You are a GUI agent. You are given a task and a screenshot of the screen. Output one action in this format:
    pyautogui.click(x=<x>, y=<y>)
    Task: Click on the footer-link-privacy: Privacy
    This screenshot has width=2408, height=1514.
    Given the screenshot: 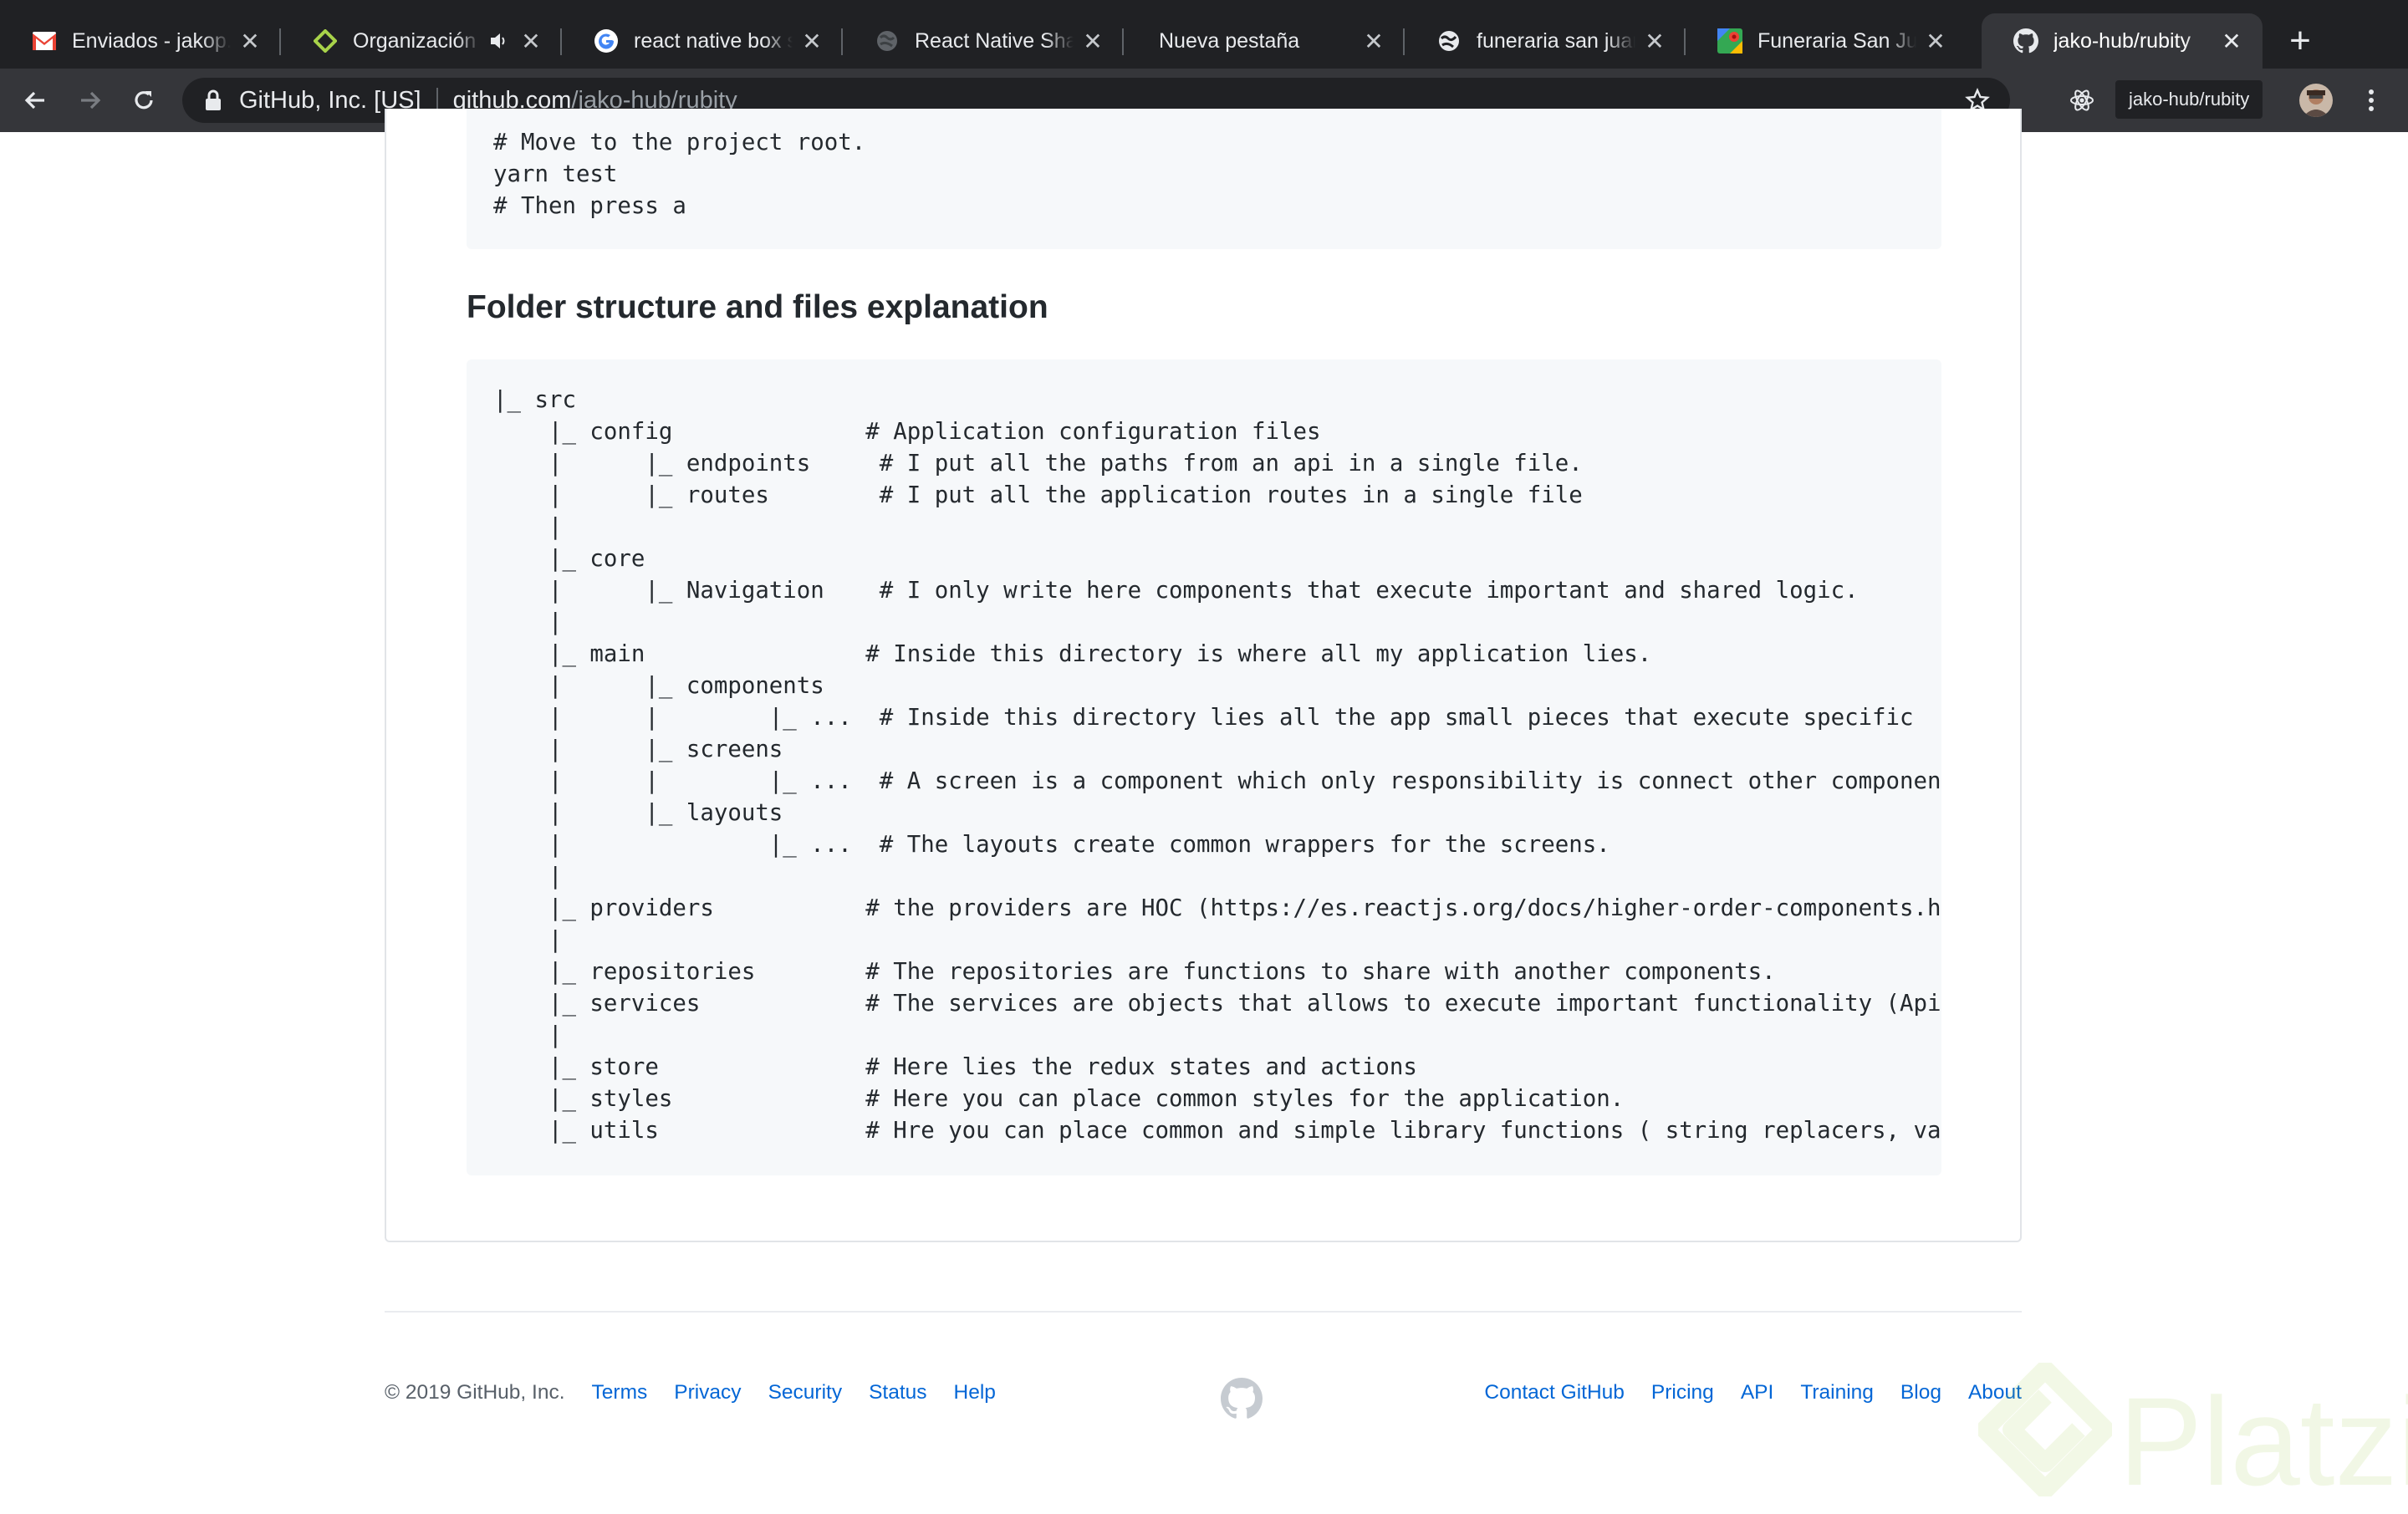 What is the action you would take?
    pyautogui.click(x=708, y=1392)
    